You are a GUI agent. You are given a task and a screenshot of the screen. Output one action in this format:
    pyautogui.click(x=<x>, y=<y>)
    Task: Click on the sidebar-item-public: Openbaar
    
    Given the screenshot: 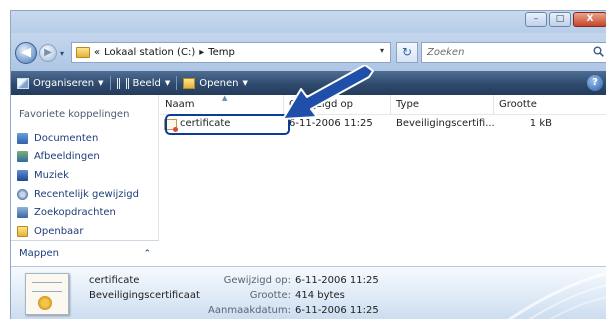 What is the action you would take?
    pyautogui.click(x=78, y=231)
    